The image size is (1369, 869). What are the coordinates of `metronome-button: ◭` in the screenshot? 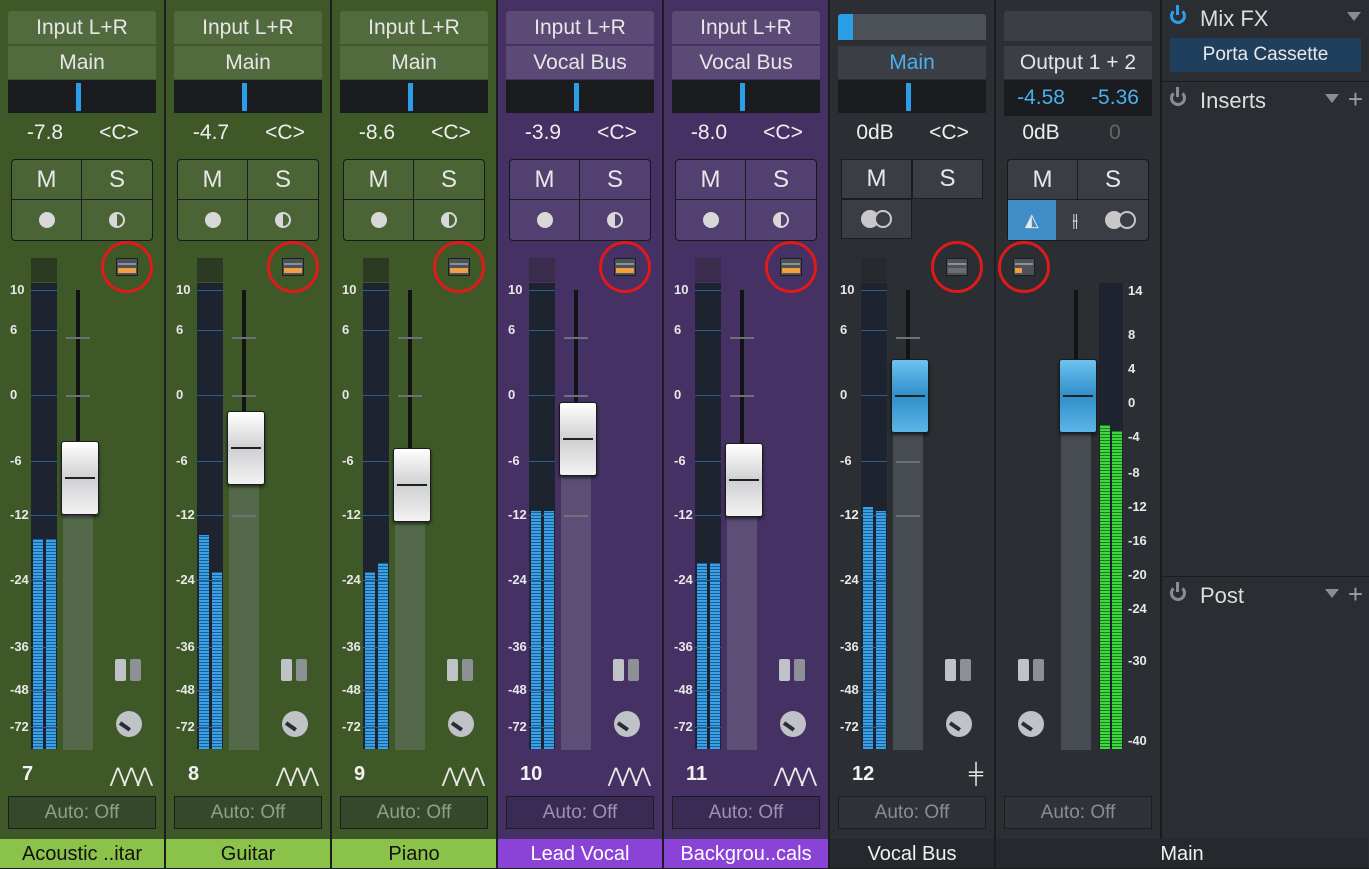 It's located at (1032, 220).